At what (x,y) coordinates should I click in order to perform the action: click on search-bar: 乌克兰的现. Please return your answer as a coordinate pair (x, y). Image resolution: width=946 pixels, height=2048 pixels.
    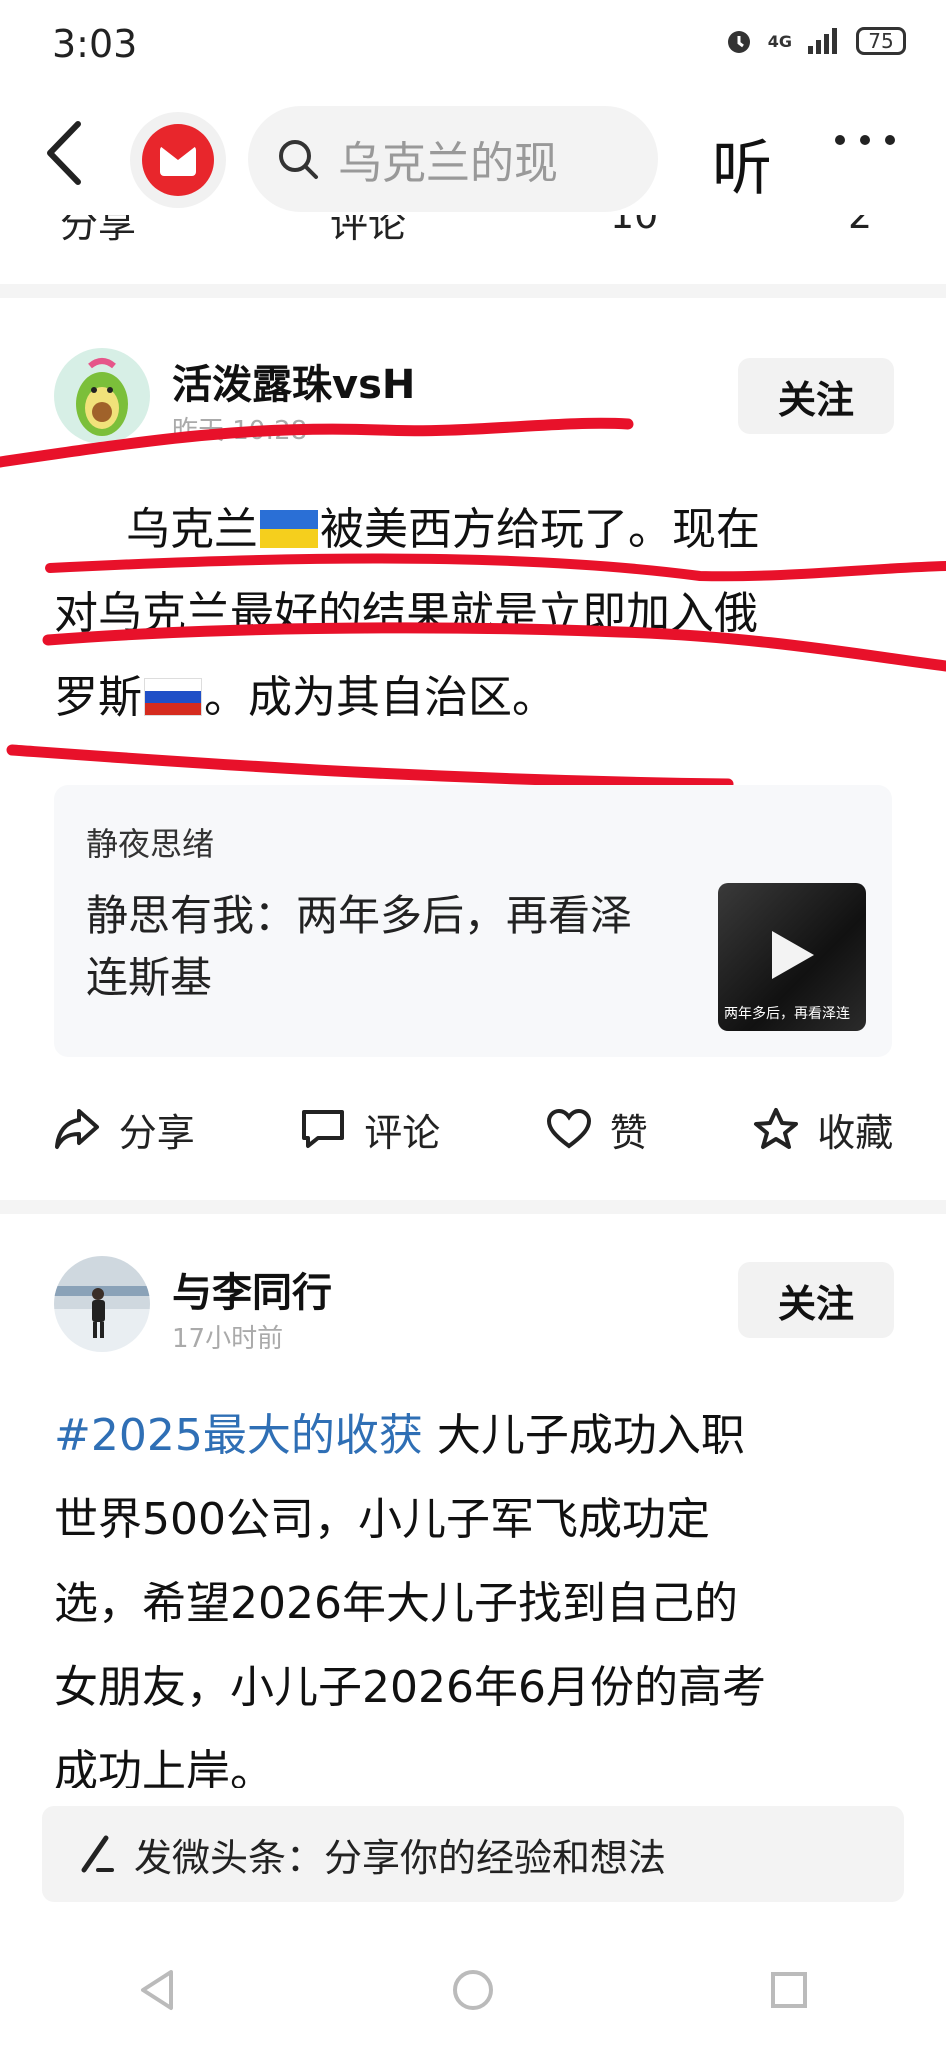
    Looking at the image, I should click on (453, 159).